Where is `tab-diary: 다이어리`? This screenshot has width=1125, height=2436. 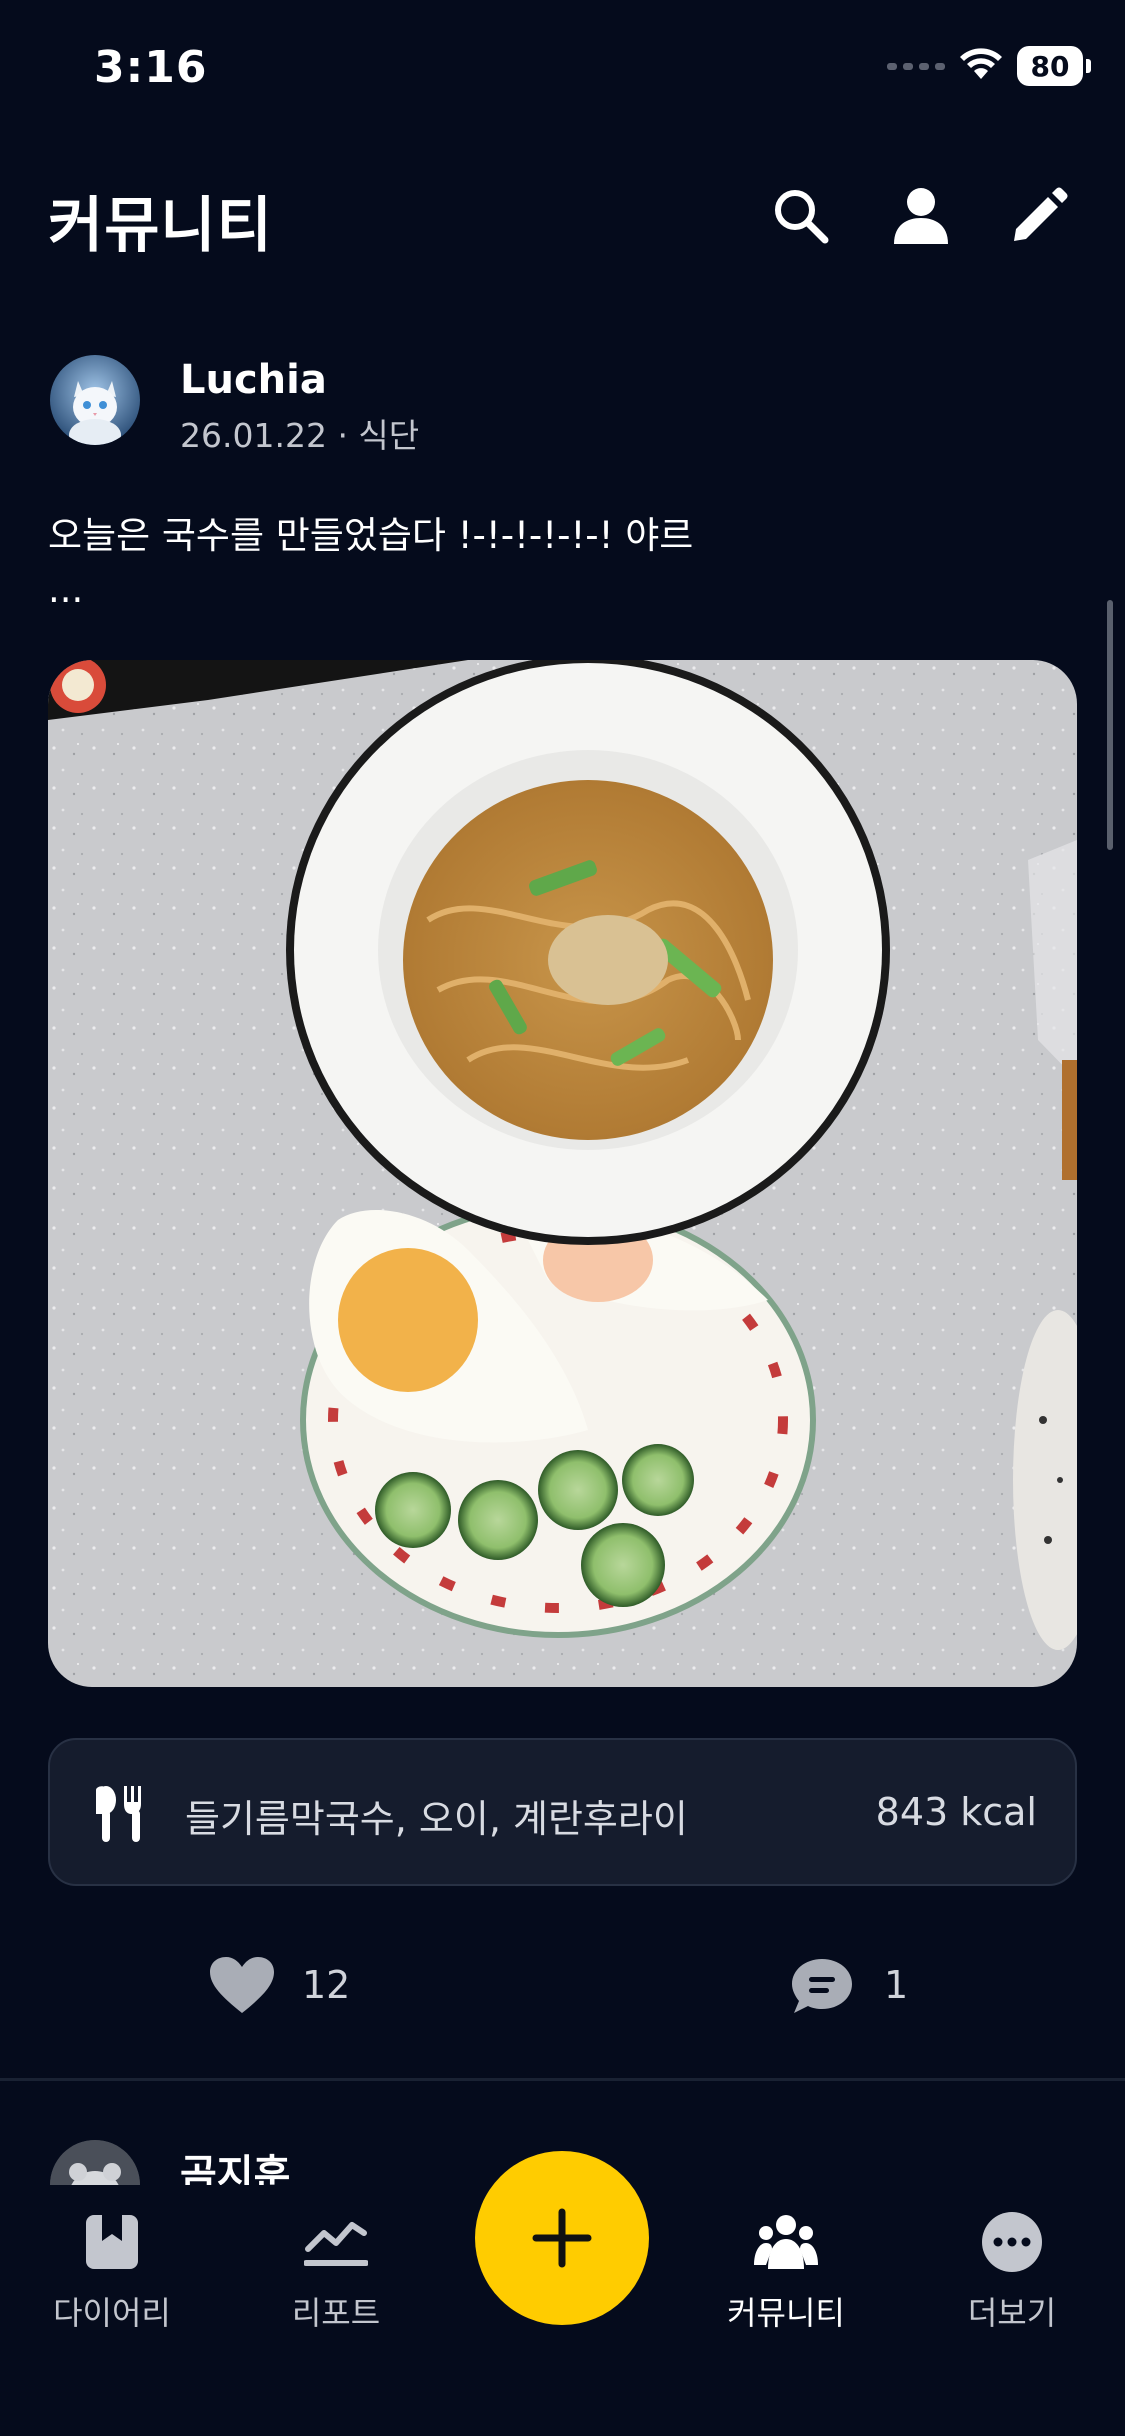 tab-diary: 다이어리 is located at coordinates (112, 2275).